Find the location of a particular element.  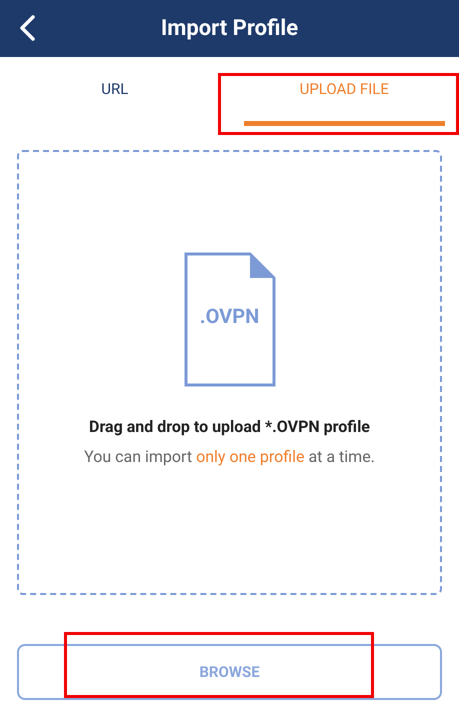

back-icon is located at coordinates (27, 28).